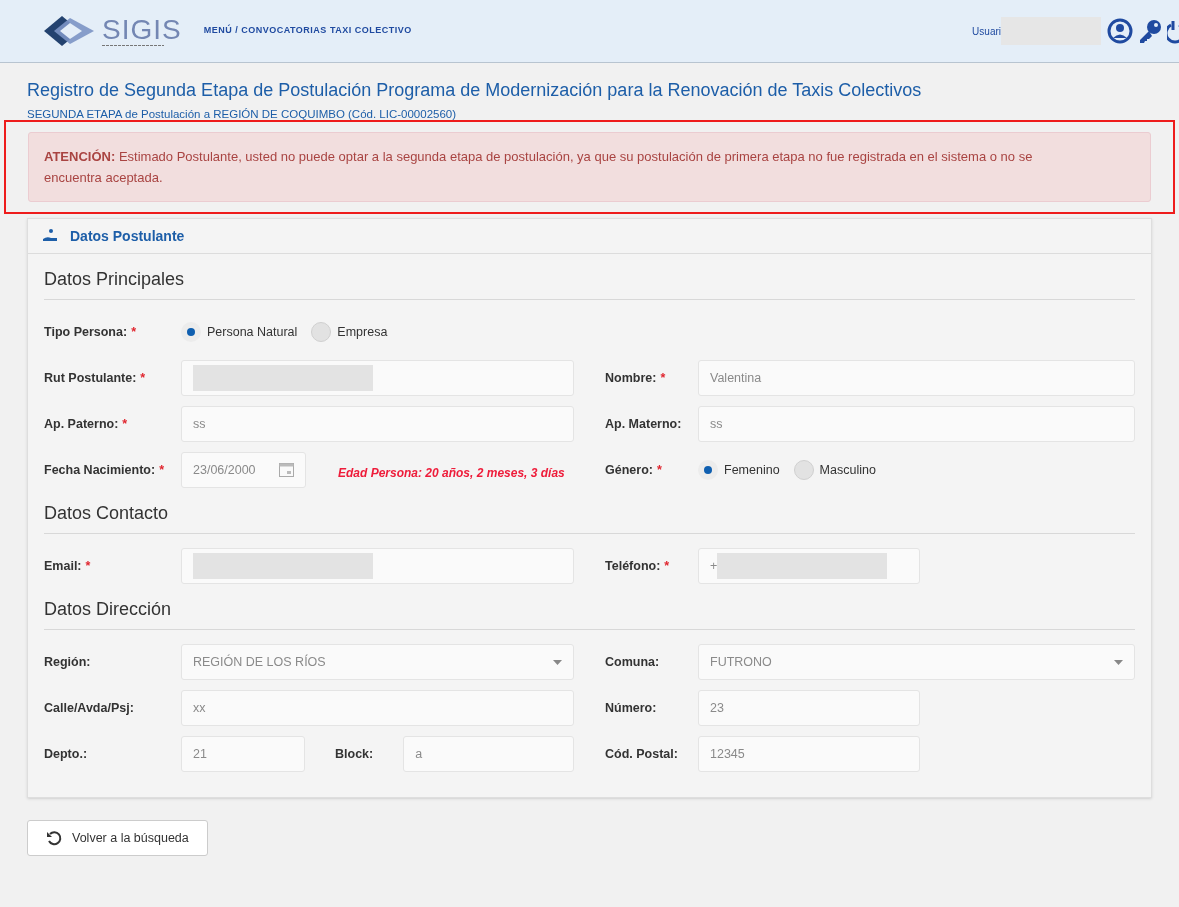  I want to click on select-field: REGIÓN DE LOS RÍOS, so click(377, 662).